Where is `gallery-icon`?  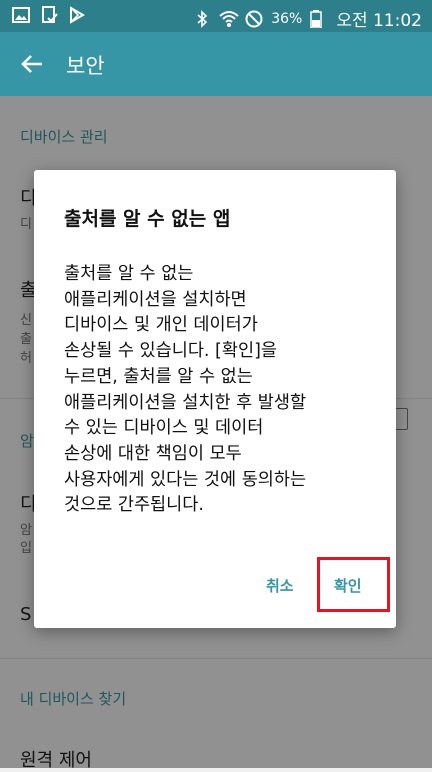
gallery-icon is located at coordinates (21, 15).